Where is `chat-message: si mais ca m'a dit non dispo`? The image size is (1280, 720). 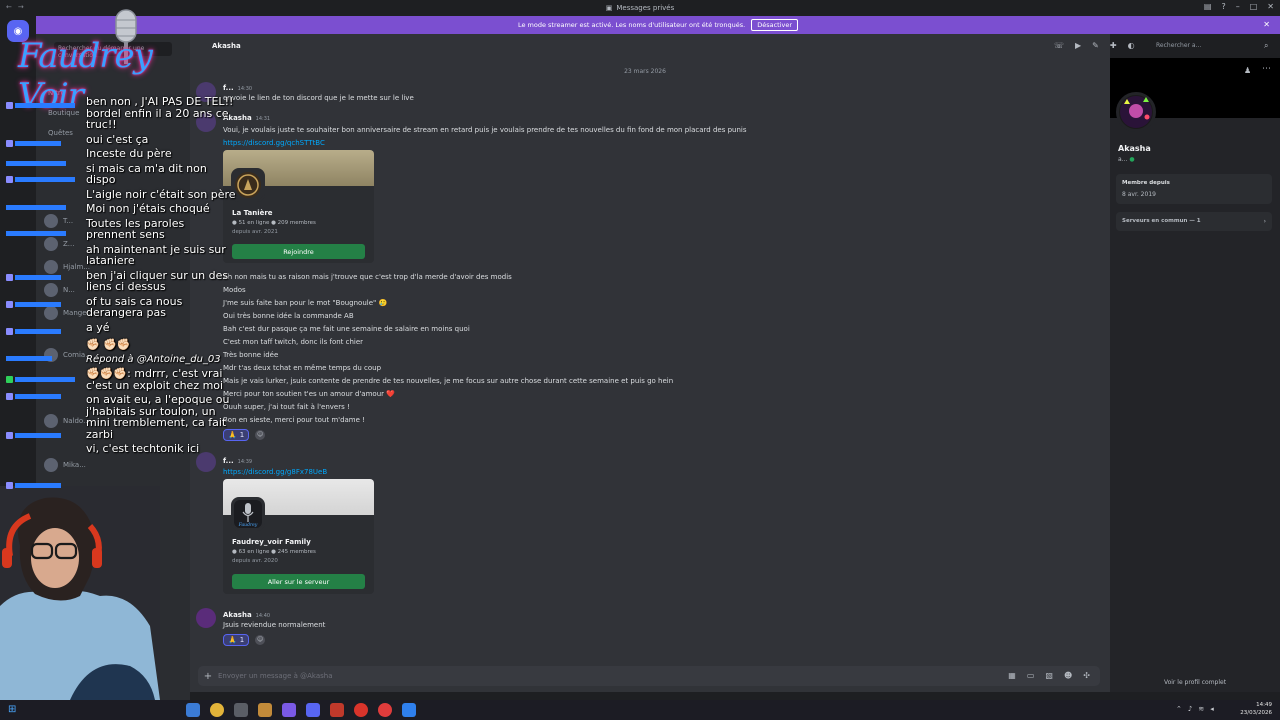
chat-message: si mais ca m'a dit non dispo is located at coordinates (146, 173).